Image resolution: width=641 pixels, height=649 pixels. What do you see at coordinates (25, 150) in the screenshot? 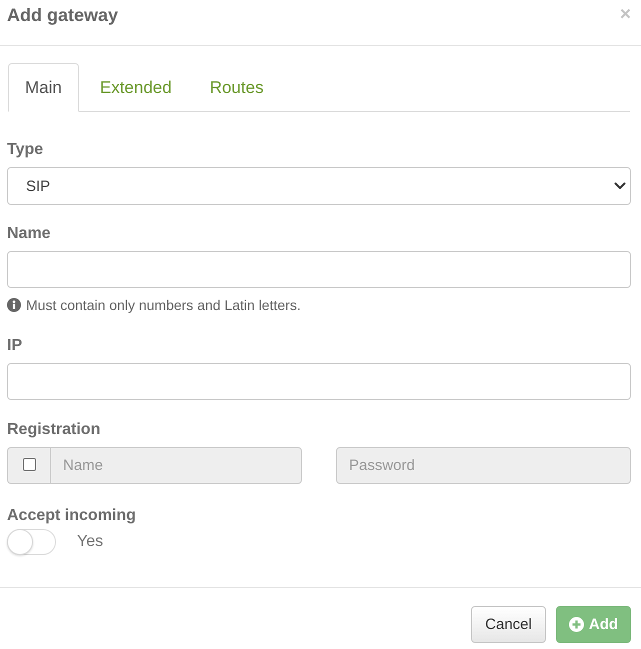
I see `field-label: Type` at bounding box center [25, 150].